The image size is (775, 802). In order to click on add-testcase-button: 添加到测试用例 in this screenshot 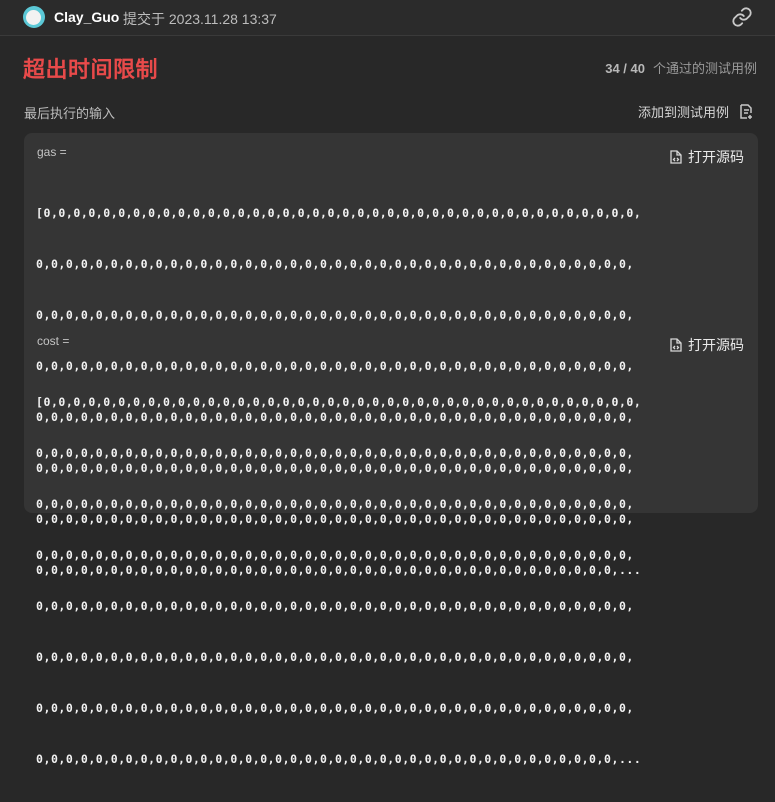, I will do `click(695, 111)`.